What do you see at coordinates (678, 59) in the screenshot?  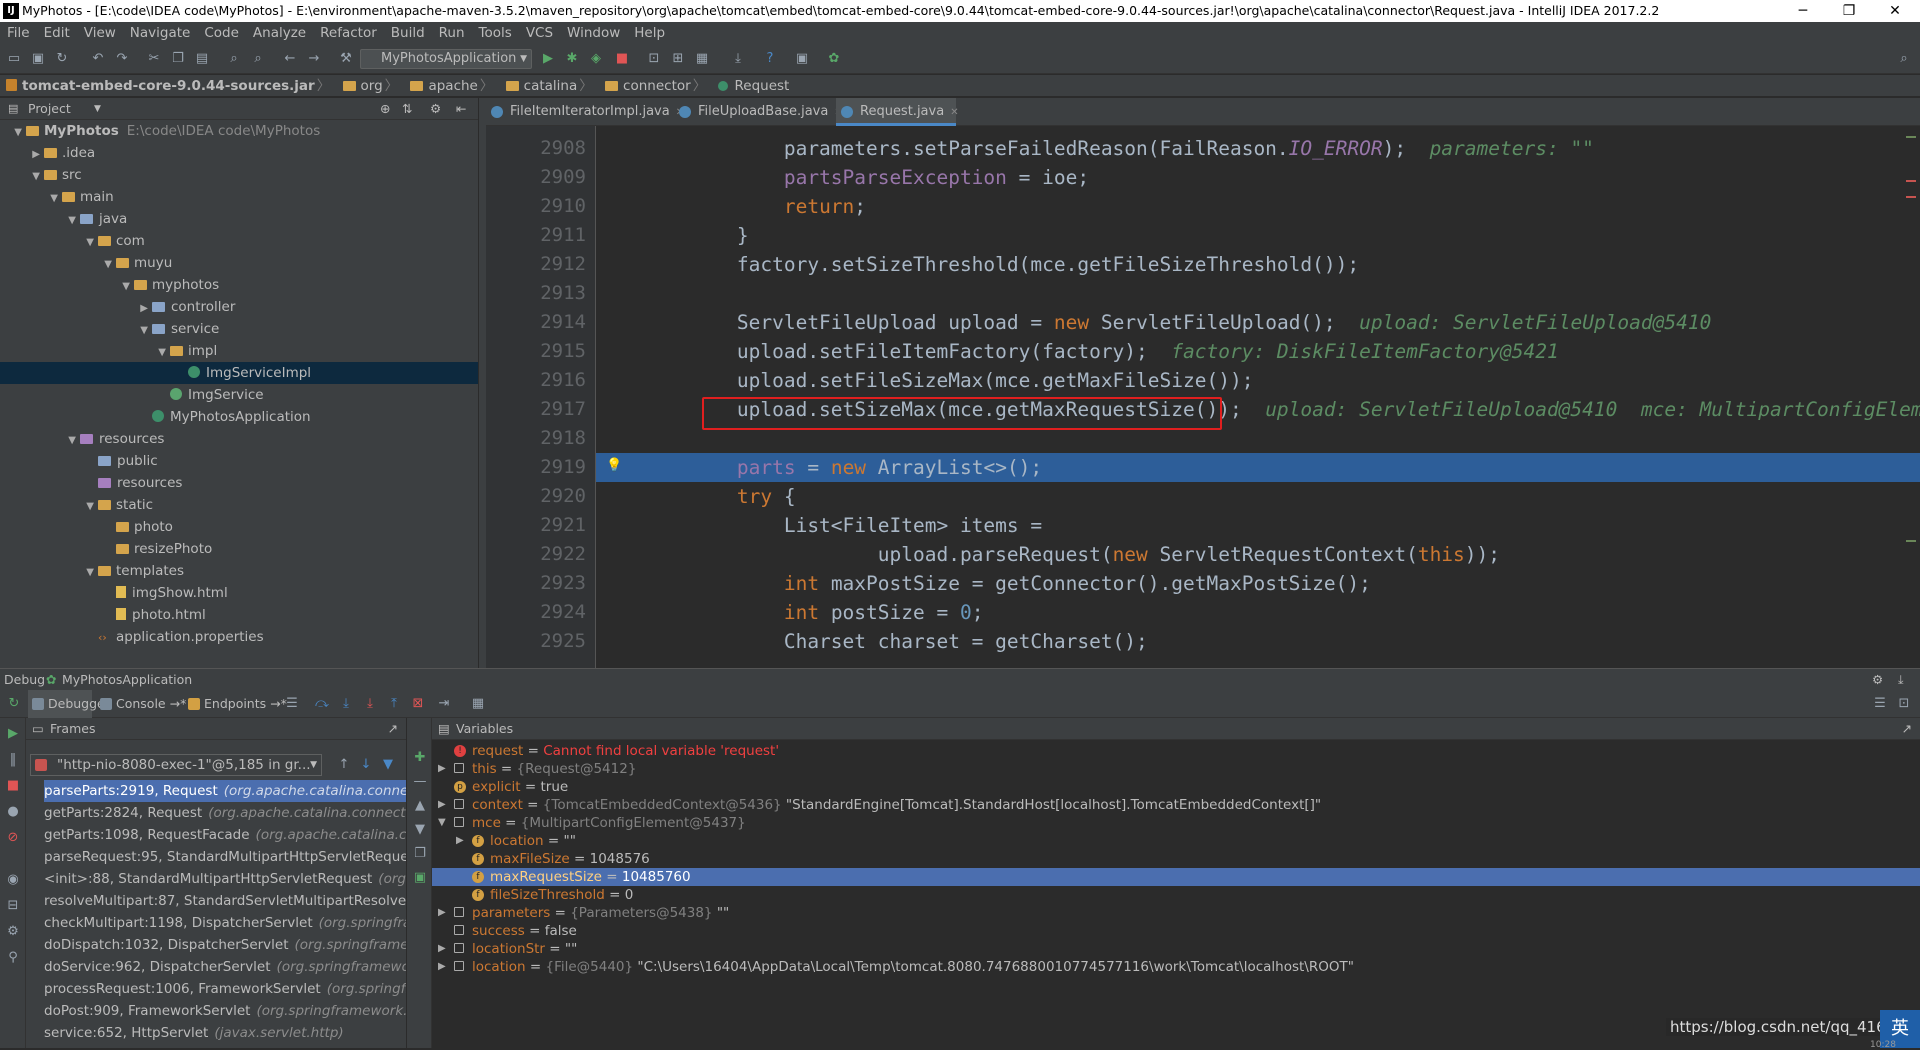 I see `project-structure-icon: ⊞` at bounding box center [678, 59].